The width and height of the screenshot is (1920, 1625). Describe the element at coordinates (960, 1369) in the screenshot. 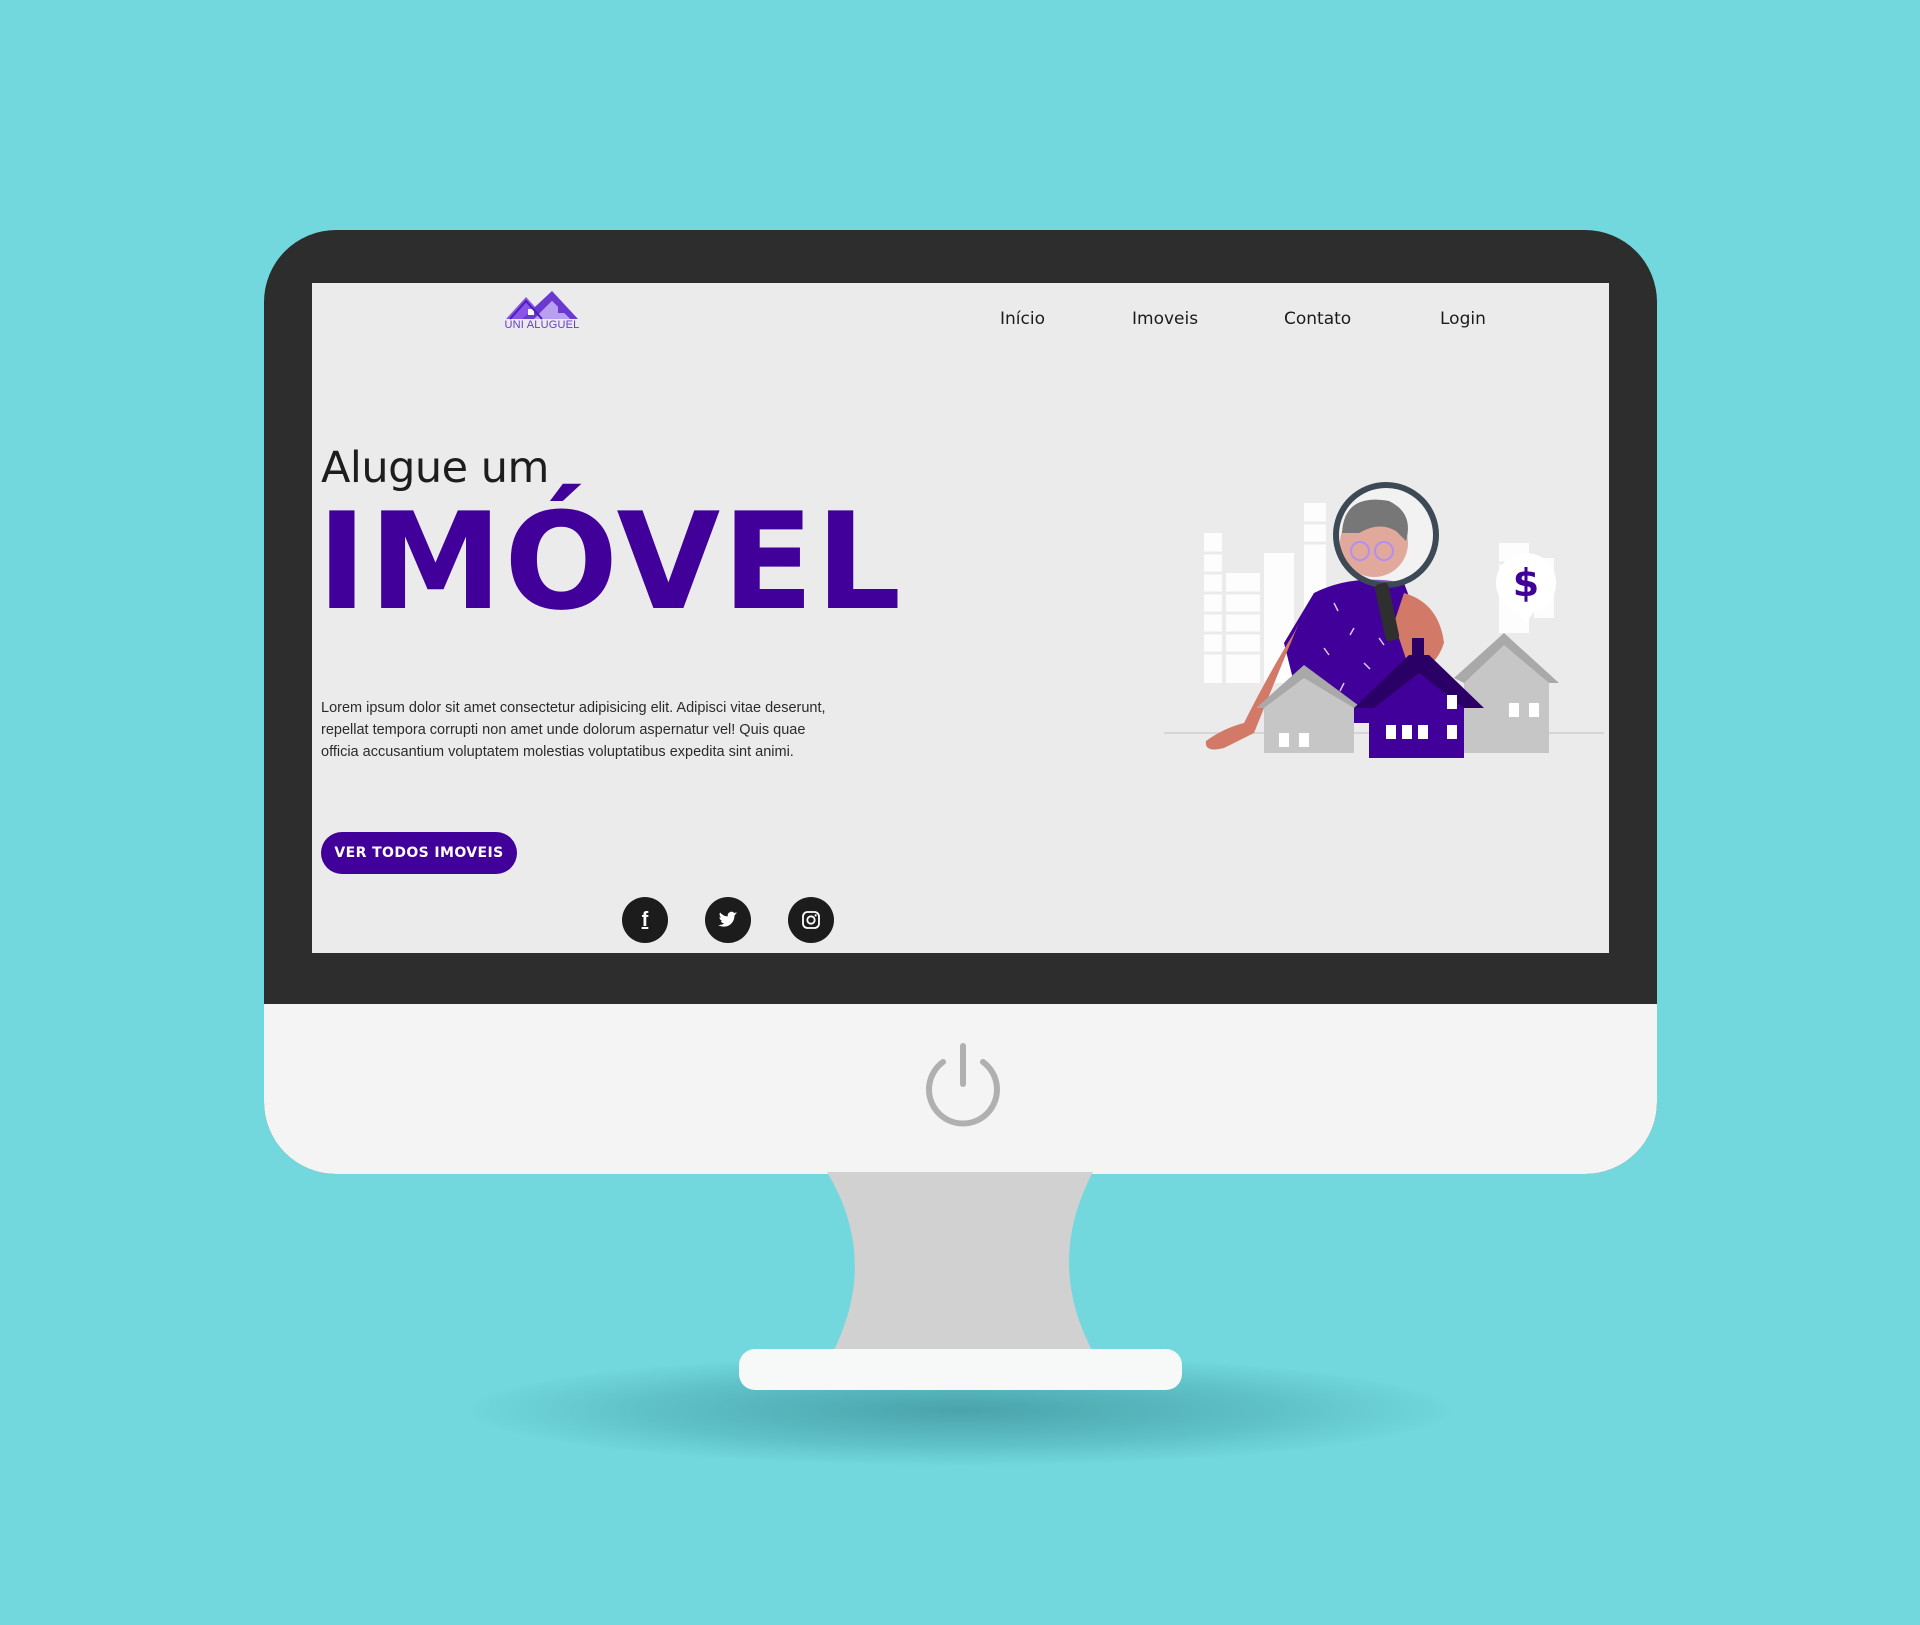

I see `monitor-stand-base` at that location.